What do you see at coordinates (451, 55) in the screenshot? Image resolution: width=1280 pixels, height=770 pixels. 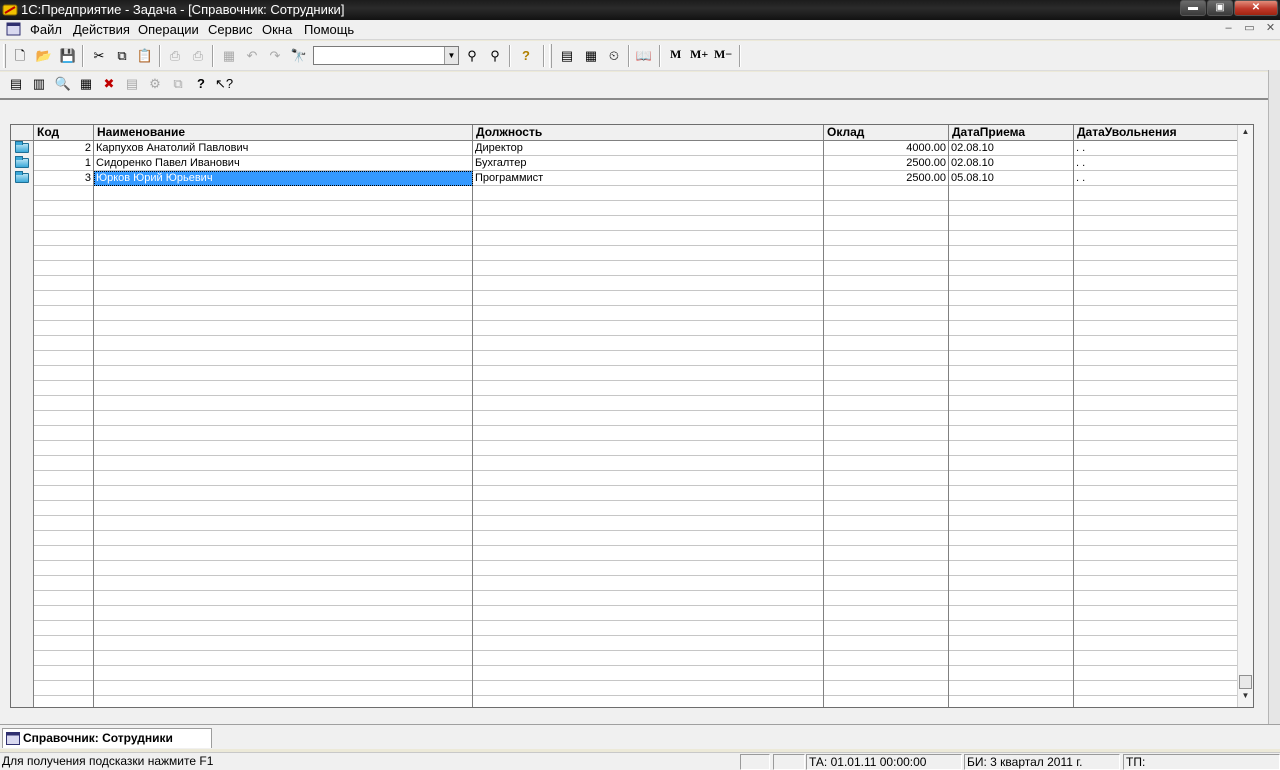 I see `chevron-down-icon: ▼` at bounding box center [451, 55].